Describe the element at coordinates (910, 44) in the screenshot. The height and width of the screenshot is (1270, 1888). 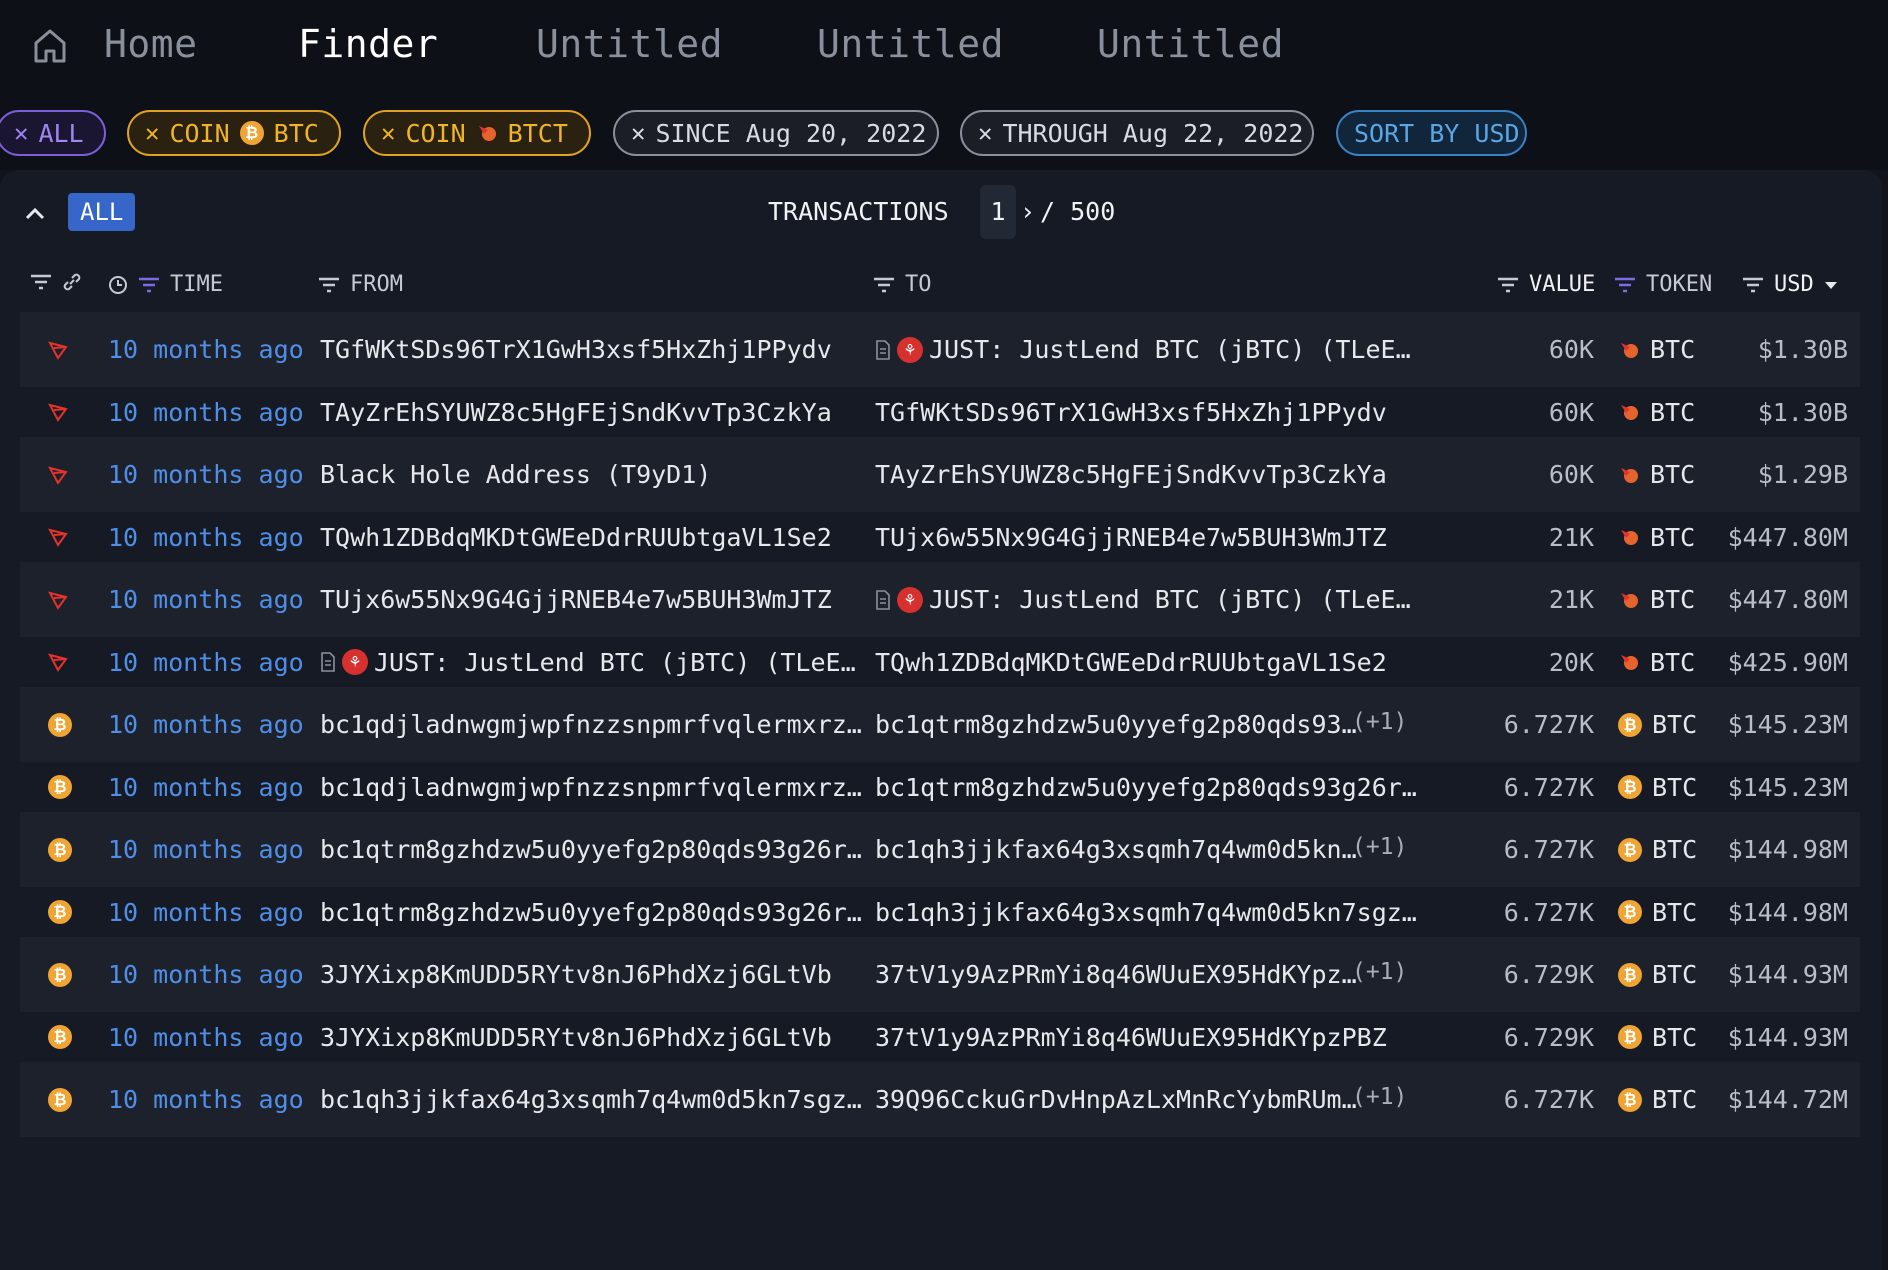
I see `tab-untitled-2: Untitled` at that location.